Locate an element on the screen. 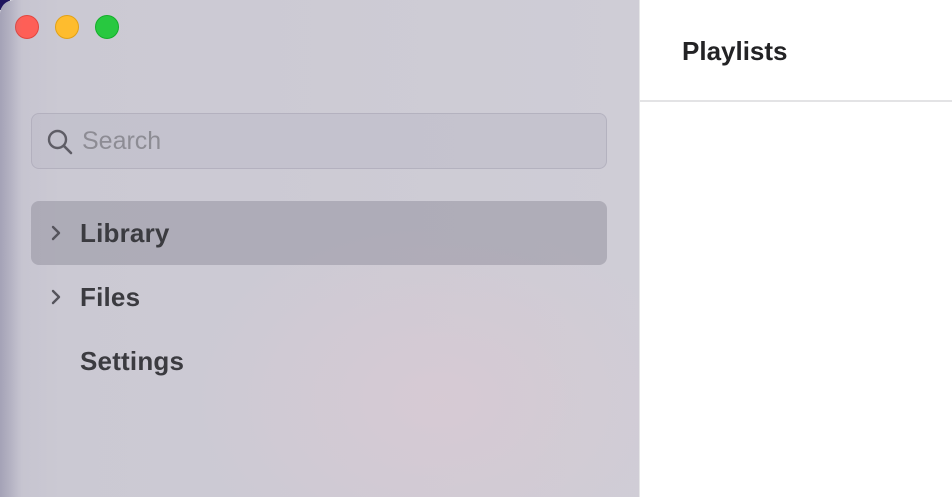  content-header: Playlists is located at coordinates (796, 51).